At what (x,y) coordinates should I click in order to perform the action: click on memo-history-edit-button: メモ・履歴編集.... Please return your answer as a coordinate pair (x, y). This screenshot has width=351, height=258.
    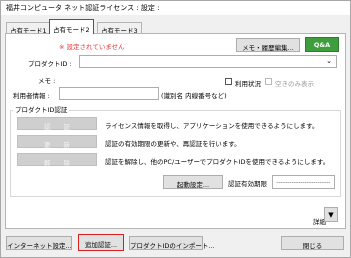
    Looking at the image, I should click on (268, 45).